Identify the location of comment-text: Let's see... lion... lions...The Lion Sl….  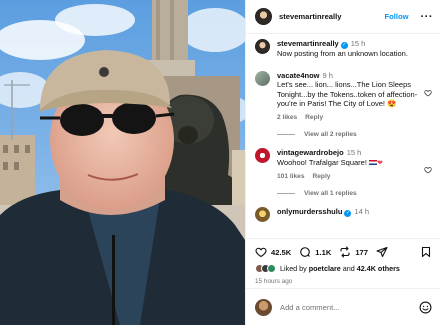
(347, 94).